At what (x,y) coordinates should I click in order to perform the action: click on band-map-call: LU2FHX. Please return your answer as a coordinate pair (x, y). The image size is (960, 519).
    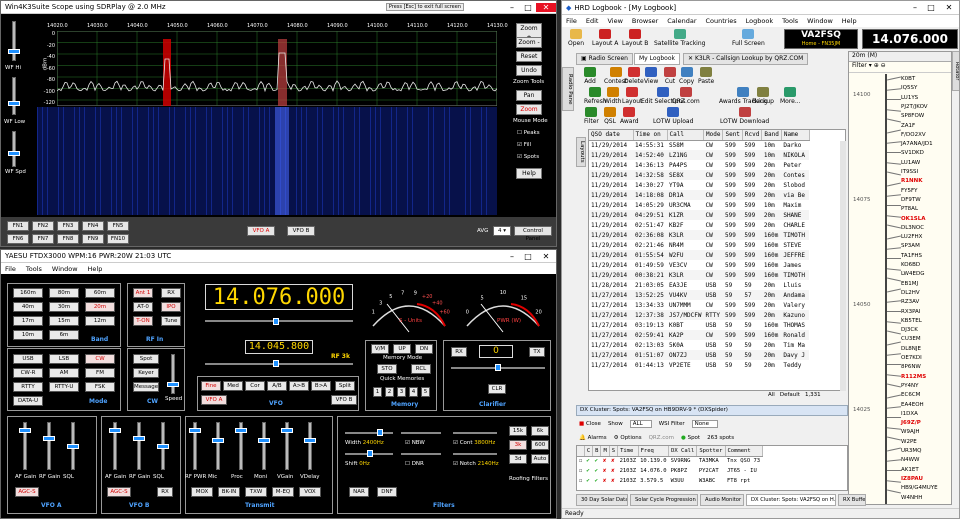
    Looking at the image, I should click on (911, 237).